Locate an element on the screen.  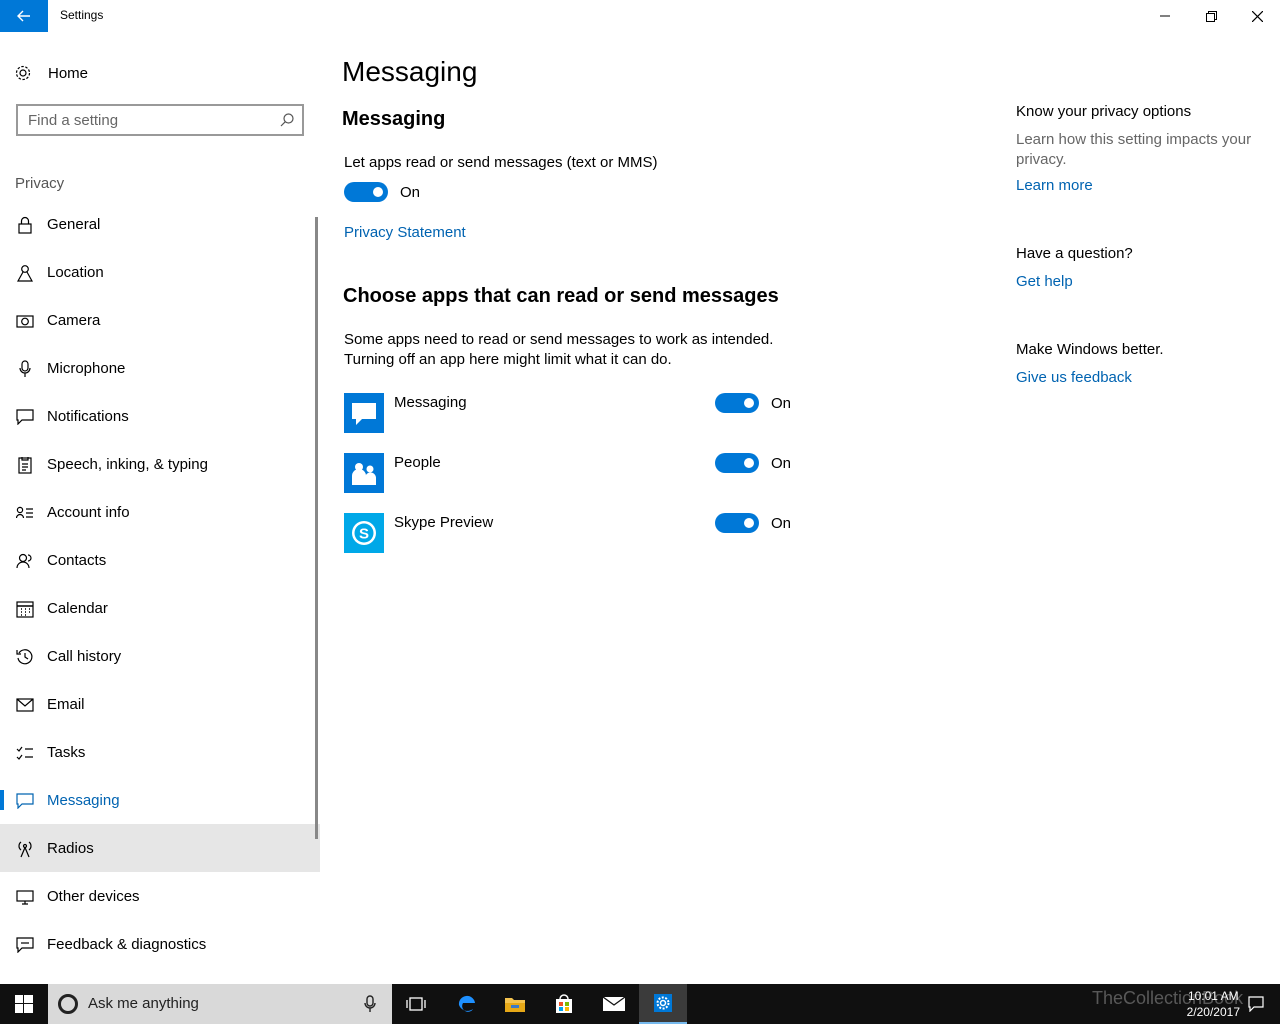
nav-item-radios: Radios is located at coordinates (160, 848).